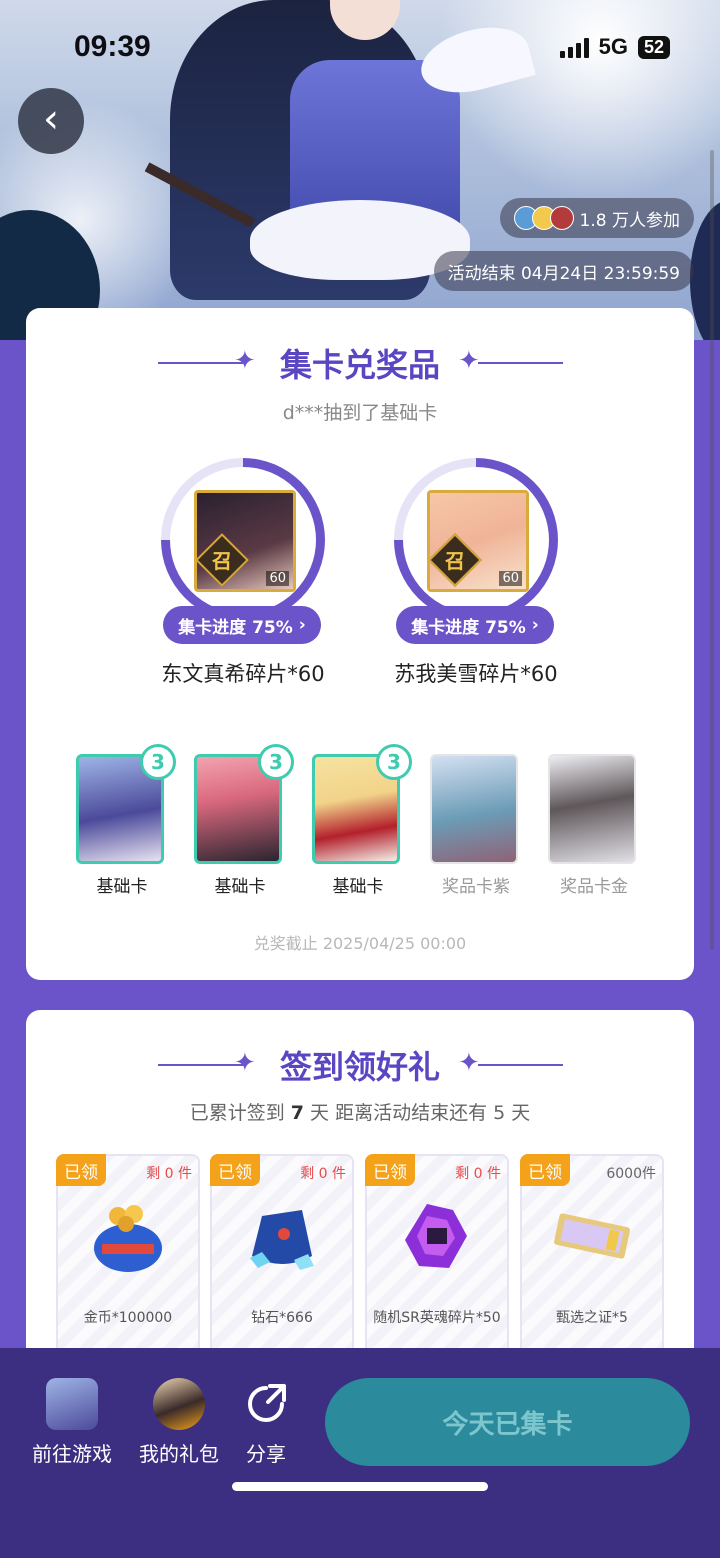 The image size is (720, 1558). Describe the element at coordinates (360, 413) in the screenshot. I see `draw-ticker: d***抽到了基础卡` at that location.